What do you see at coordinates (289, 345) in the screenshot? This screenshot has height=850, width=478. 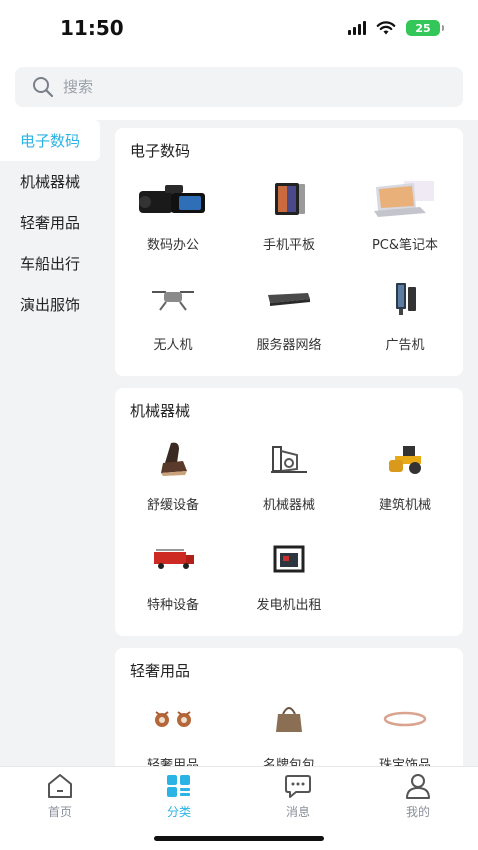 I see `category-item-label: 服务器网络` at bounding box center [289, 345].